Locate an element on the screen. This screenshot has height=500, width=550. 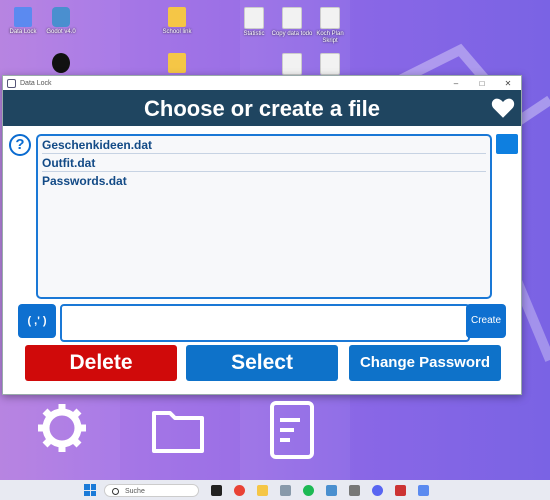
folder-button is located at coordinates (507, 144).